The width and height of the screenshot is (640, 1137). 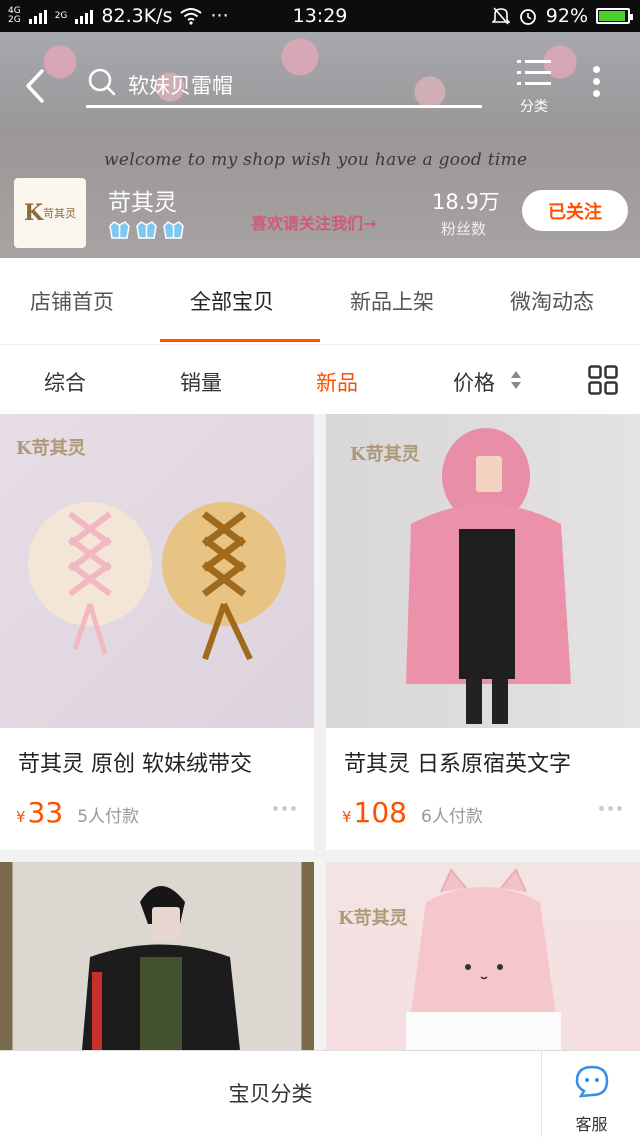 What do you see at coordinates (457, 762) in the screenshot?
I see `product-title: 苛其灵 日系原宿英文字` at bounding box center [457, 762].